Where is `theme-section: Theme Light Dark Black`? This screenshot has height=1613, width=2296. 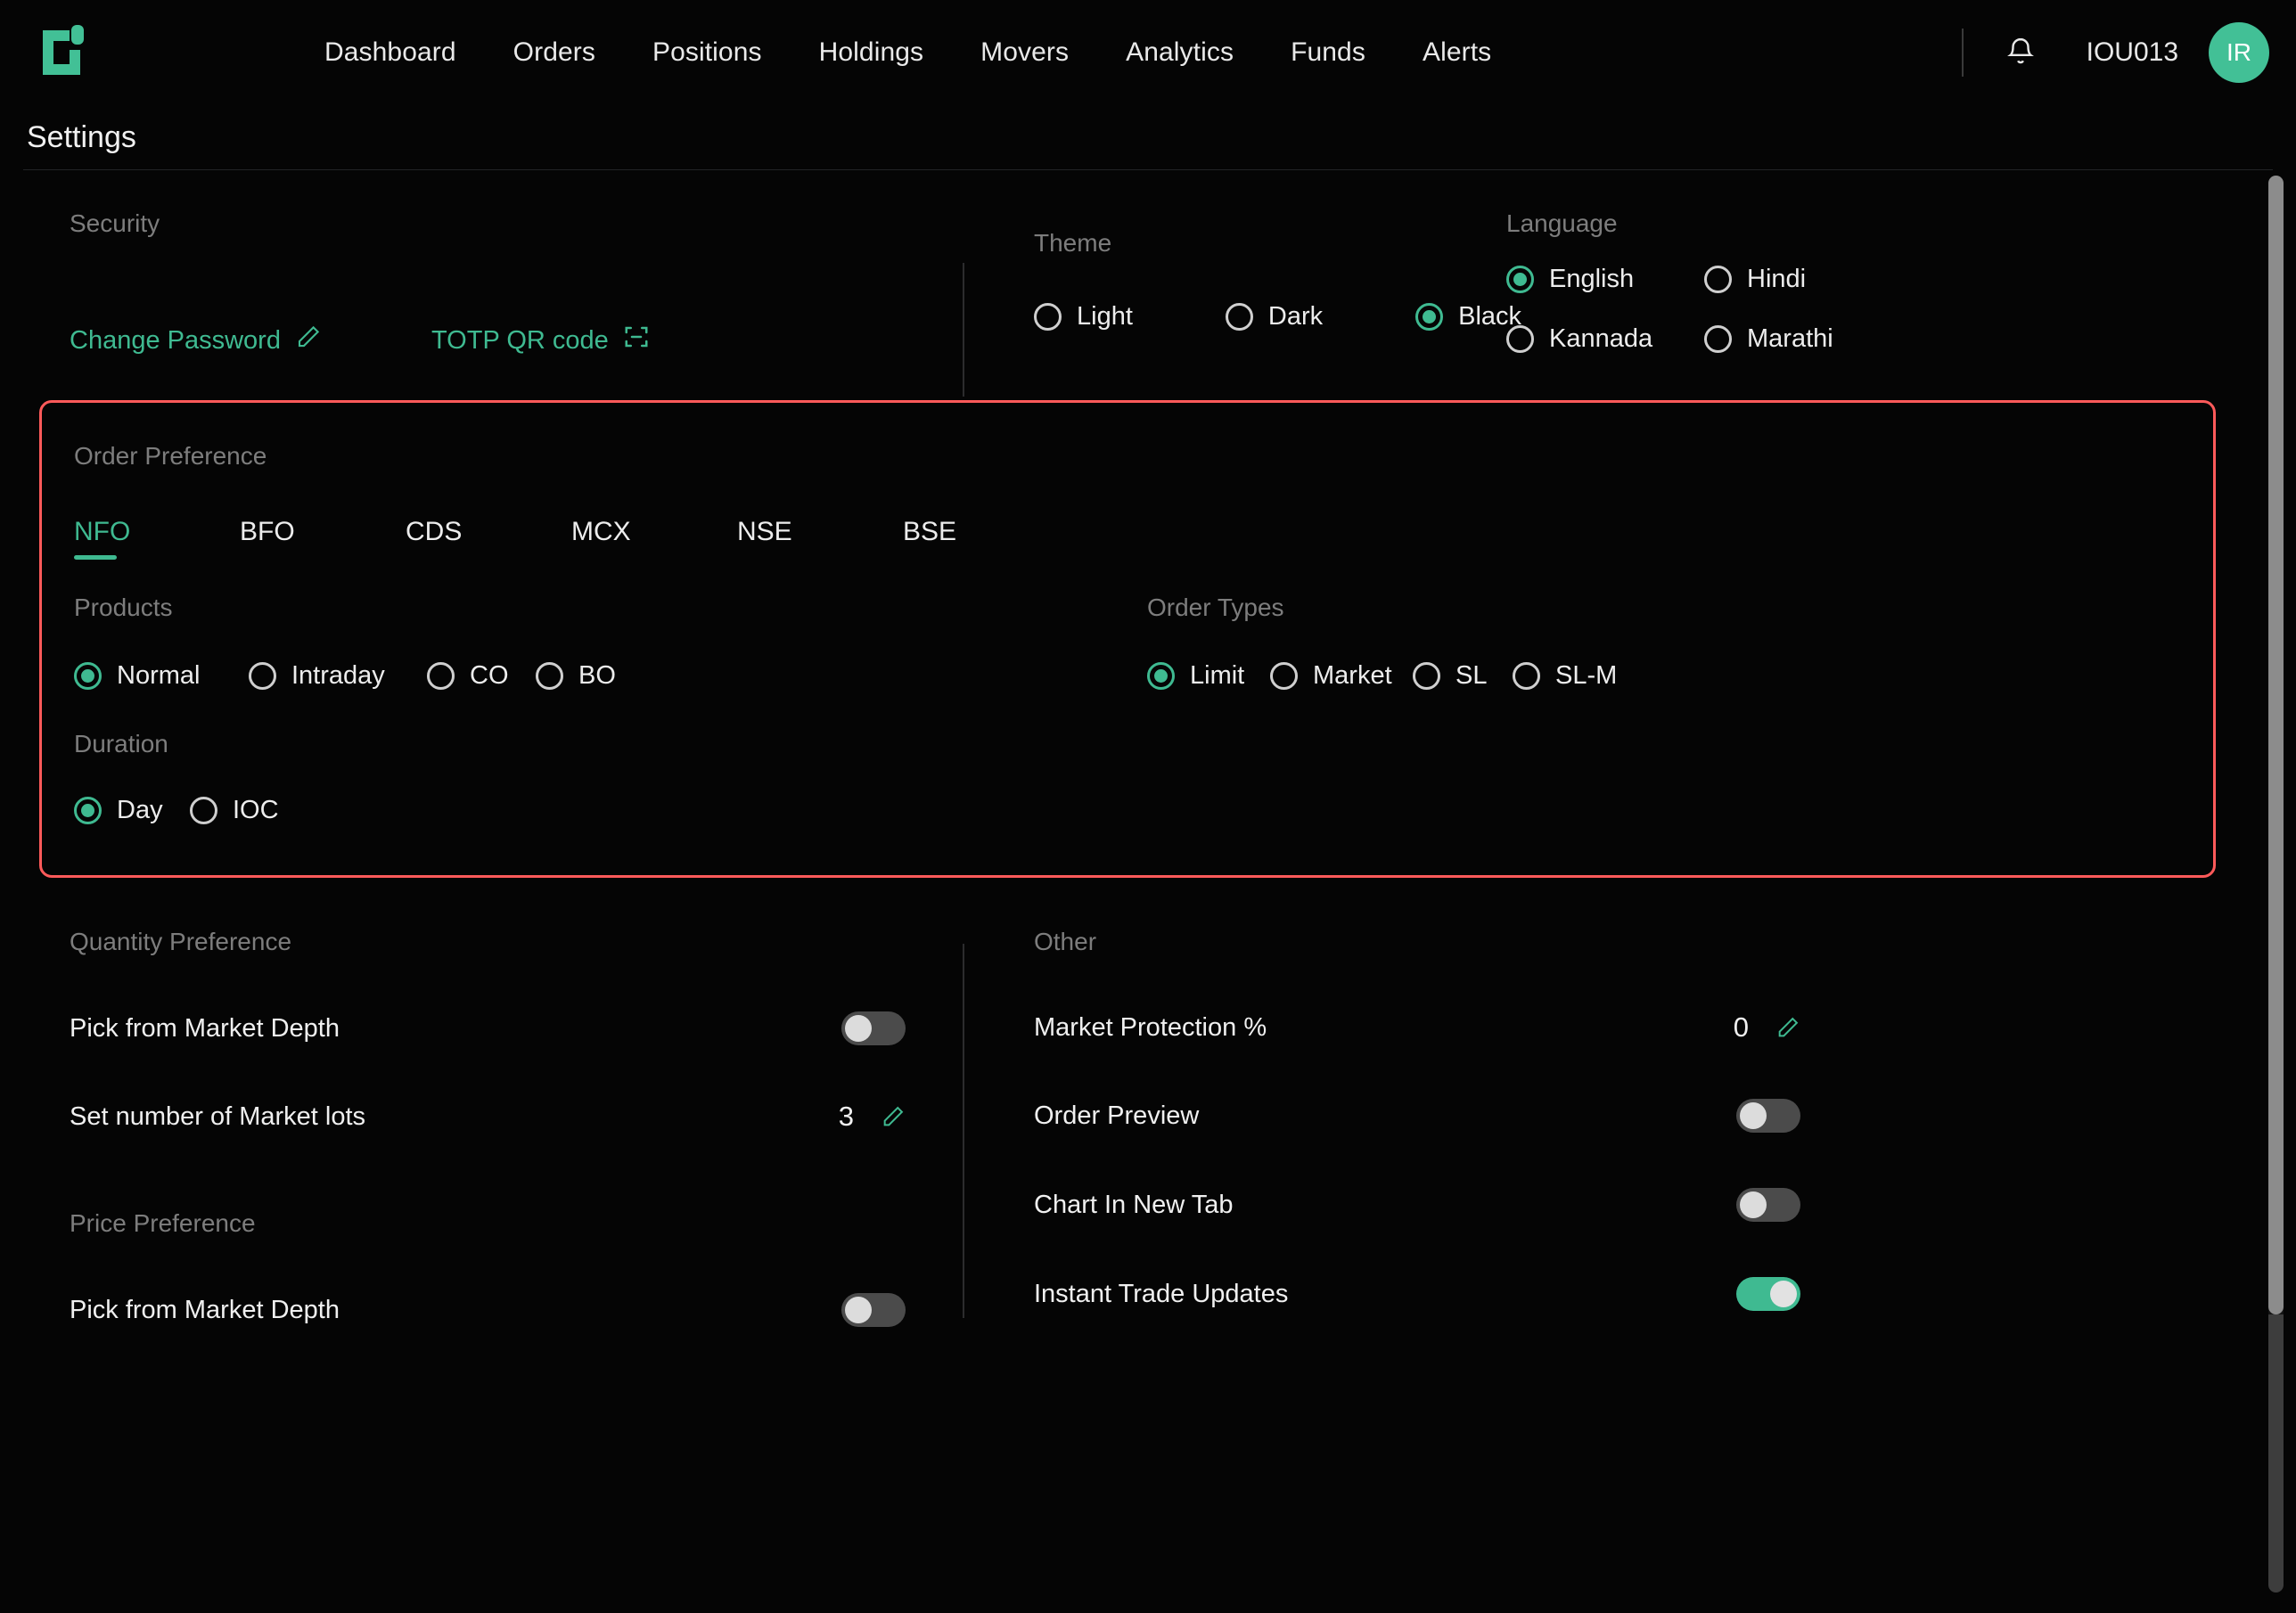
theme-section: Theme Light Dark Black is located at coordinates (1242, 303).